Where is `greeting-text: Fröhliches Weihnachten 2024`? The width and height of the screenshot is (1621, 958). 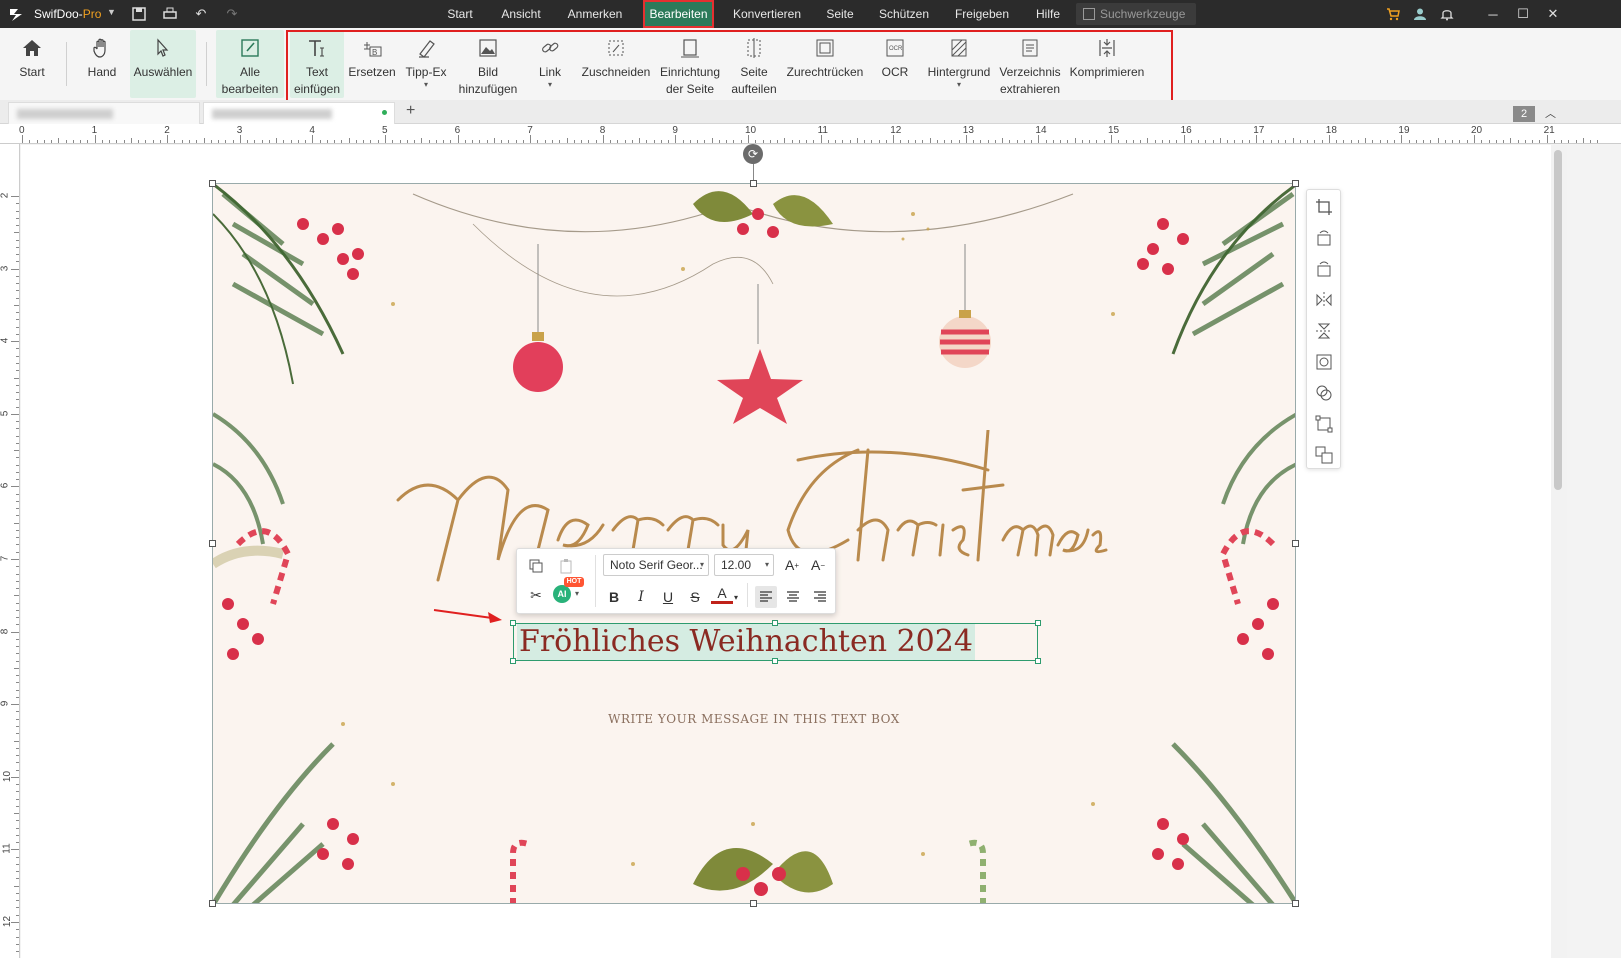
greeting-text: Fröhliches Weihnachten 2024 is located at coordinates (746, 642).